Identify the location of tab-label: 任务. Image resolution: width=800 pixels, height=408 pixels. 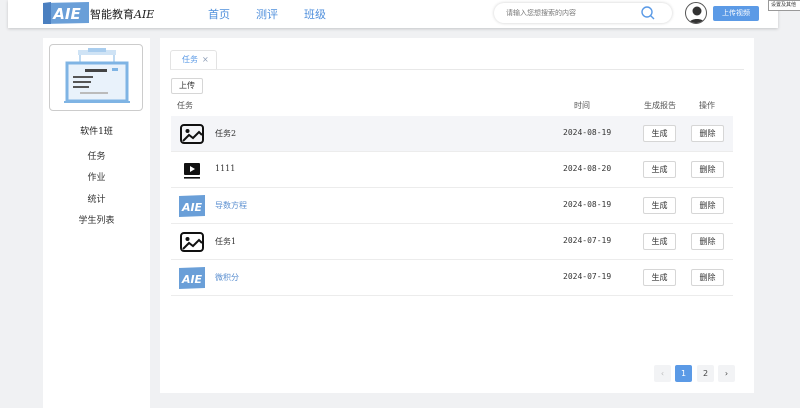
(190, 59).